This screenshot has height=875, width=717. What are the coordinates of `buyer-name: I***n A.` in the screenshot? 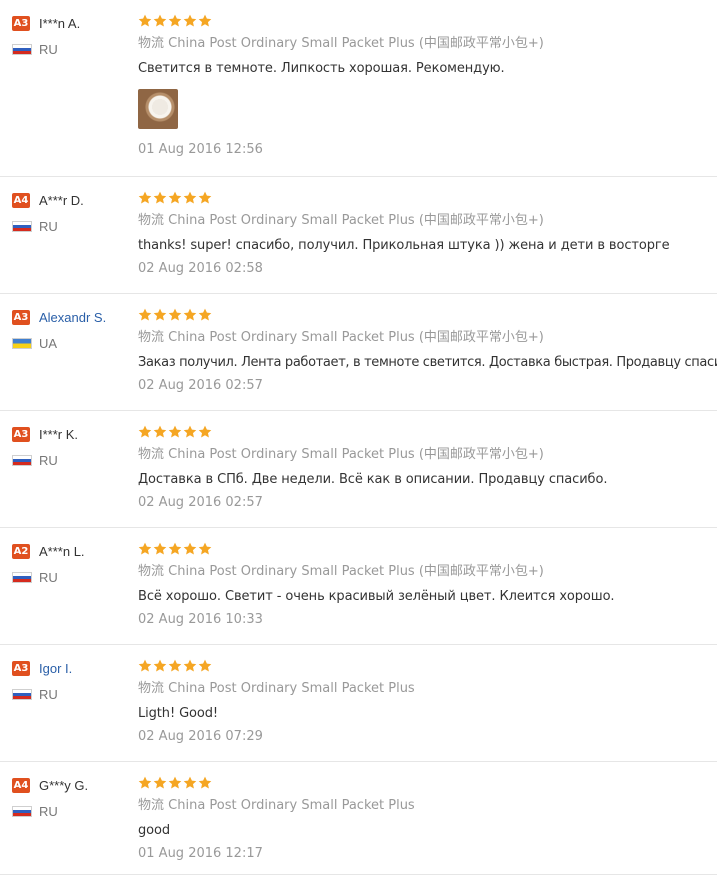 It's located at (60, 23).